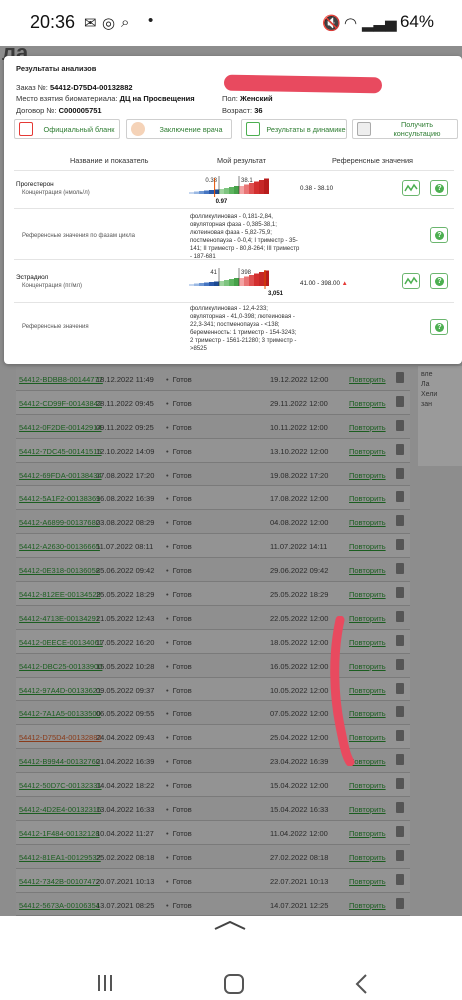 This screenshot has height=1000, width=462. Describe the element at coordinates (90, 23) in the screenshot. I see `gmail-icon: ✉` at that location.